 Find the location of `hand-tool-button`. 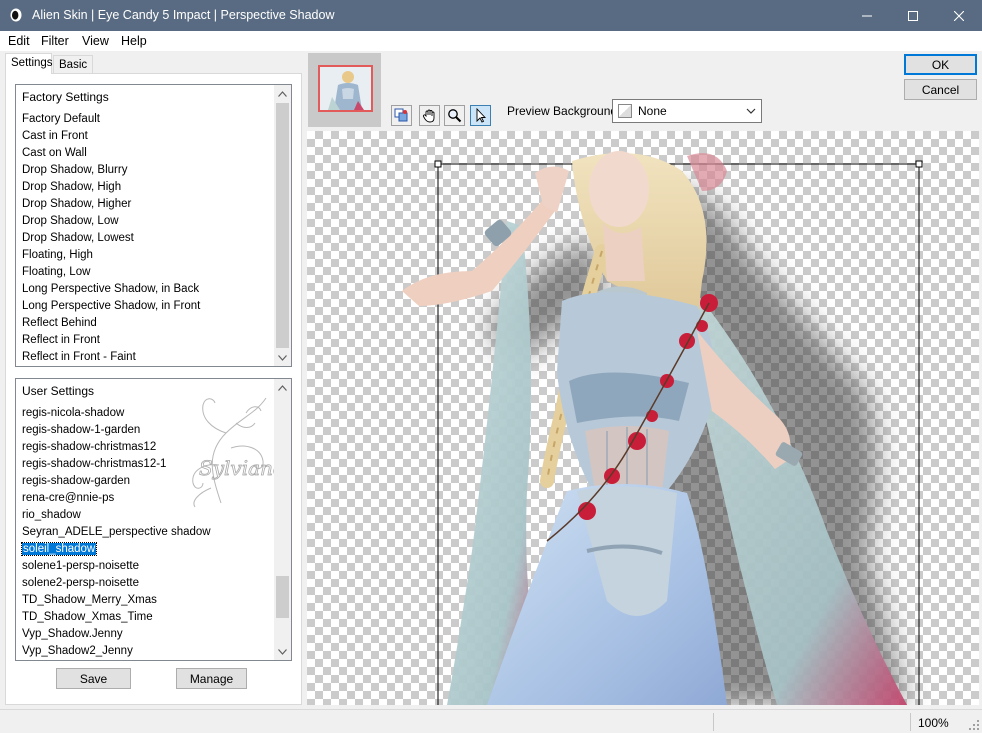

hand-tool-button is located at coordinates (429, 115).